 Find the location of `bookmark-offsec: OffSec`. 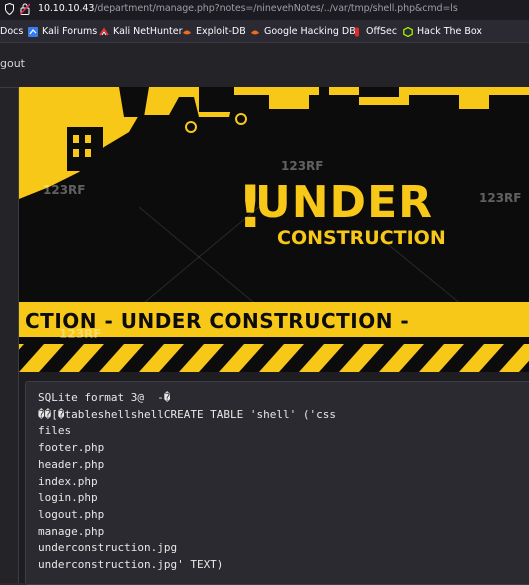

bookmark-offsec: OffSec is located at coordinates (374, 31).